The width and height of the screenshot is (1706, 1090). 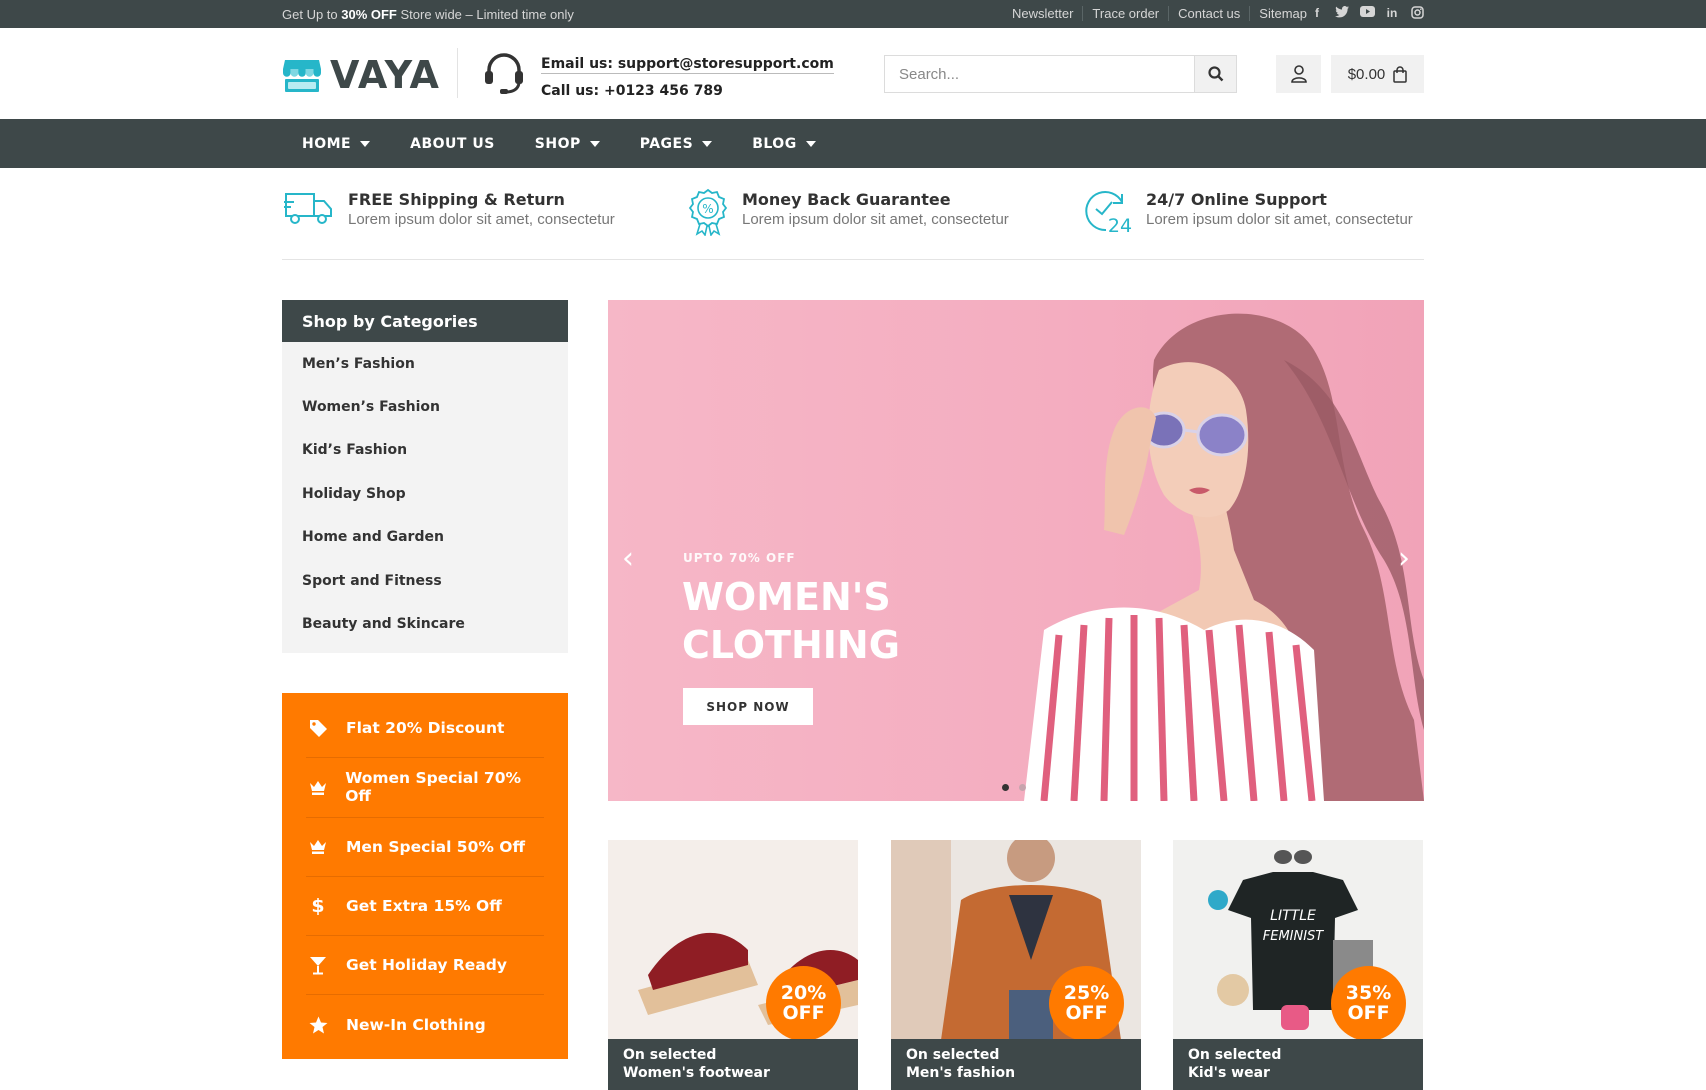 I want to click on headset-icon, so click(x=504, y=73).